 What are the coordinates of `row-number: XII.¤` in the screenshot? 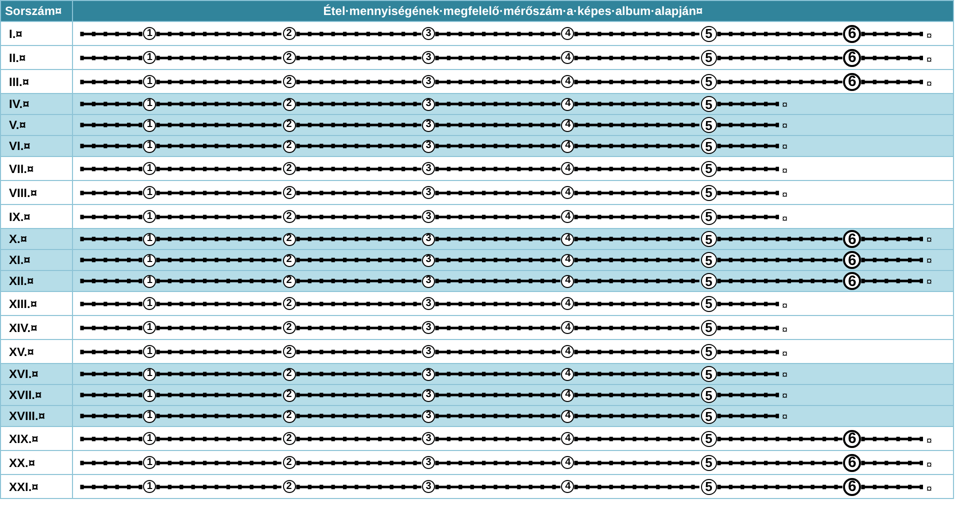 It's located at (21, 281).